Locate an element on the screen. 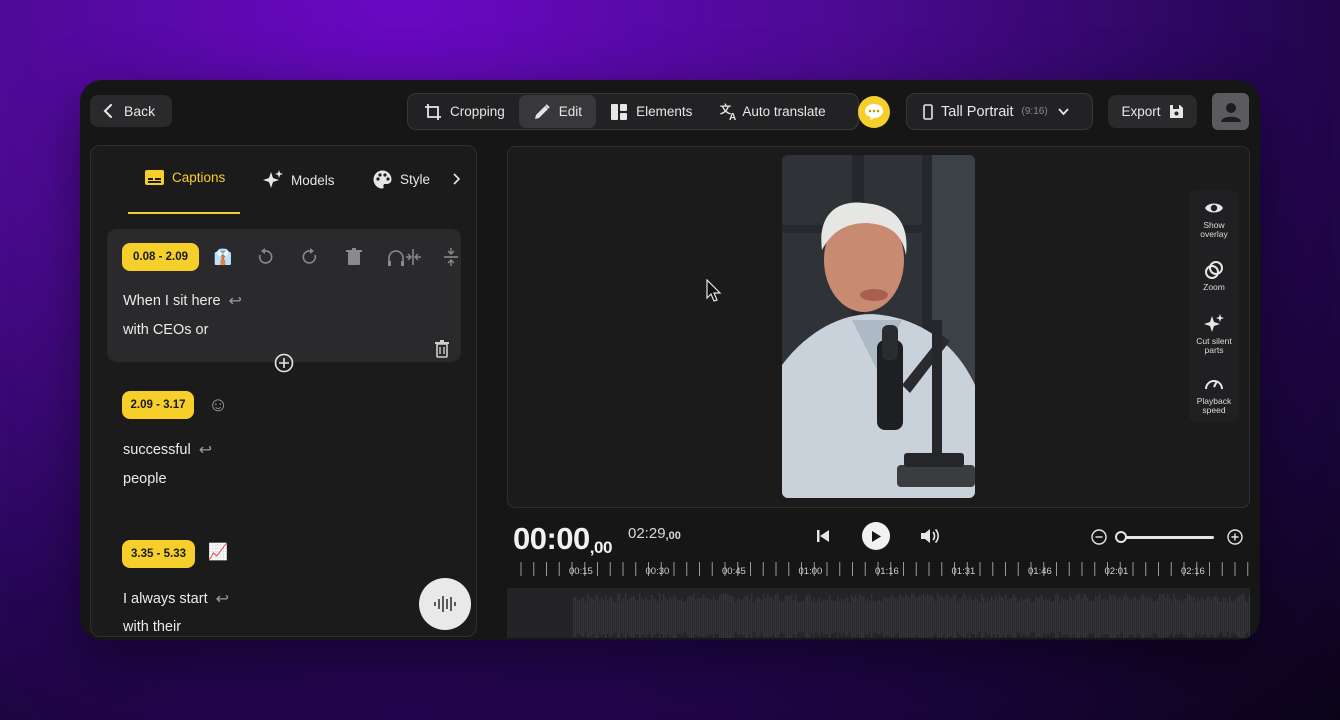  chevron-right-icon is located at coordinates (456, 179).